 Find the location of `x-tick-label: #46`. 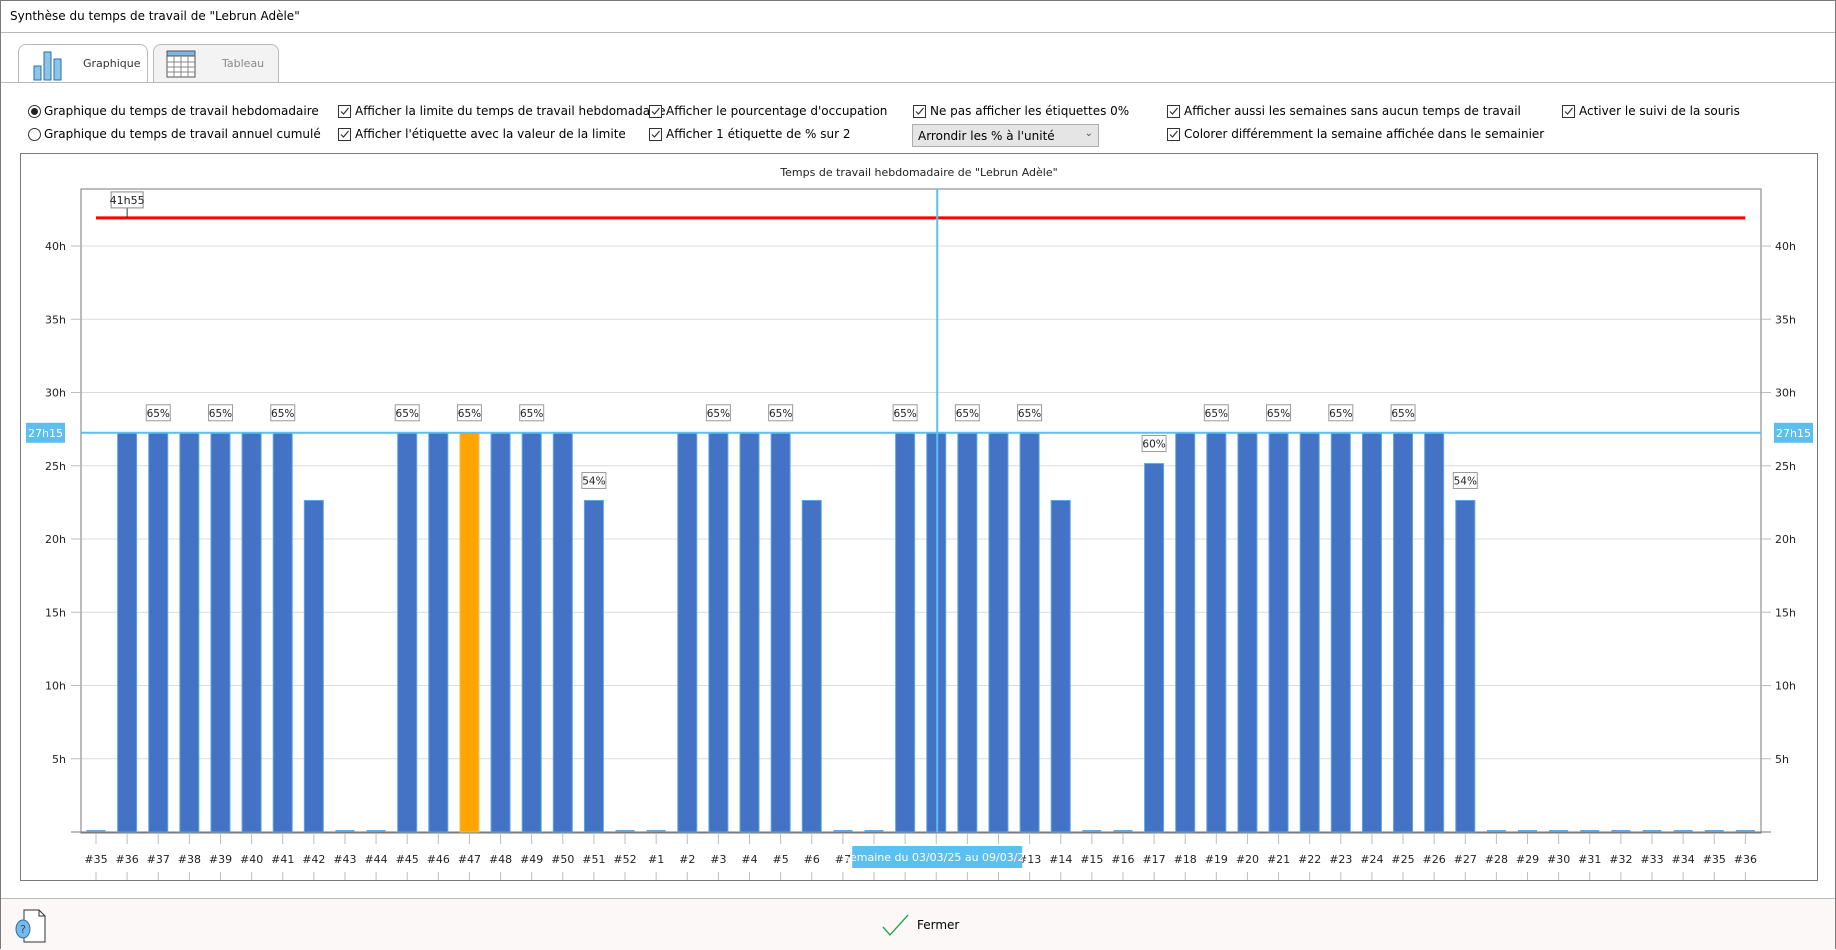

x-tick-label: #46 is located at coordinates (438, 859).